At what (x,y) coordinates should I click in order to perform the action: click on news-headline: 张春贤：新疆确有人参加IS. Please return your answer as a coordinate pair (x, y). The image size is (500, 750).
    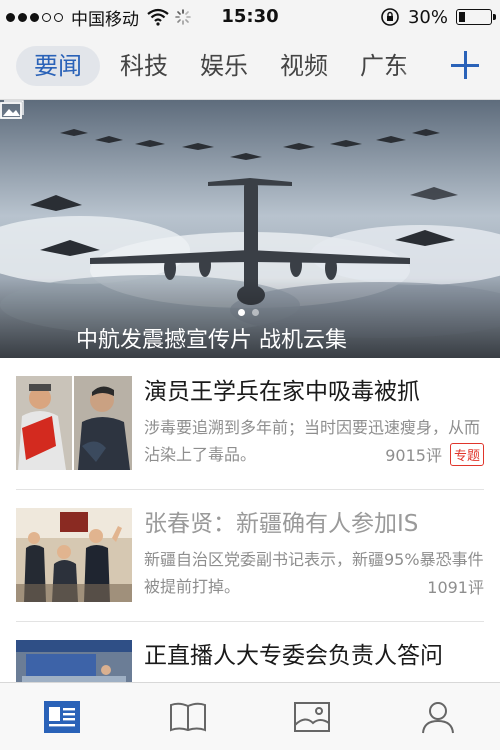
    Looking at the image, I should click on (281, 524).